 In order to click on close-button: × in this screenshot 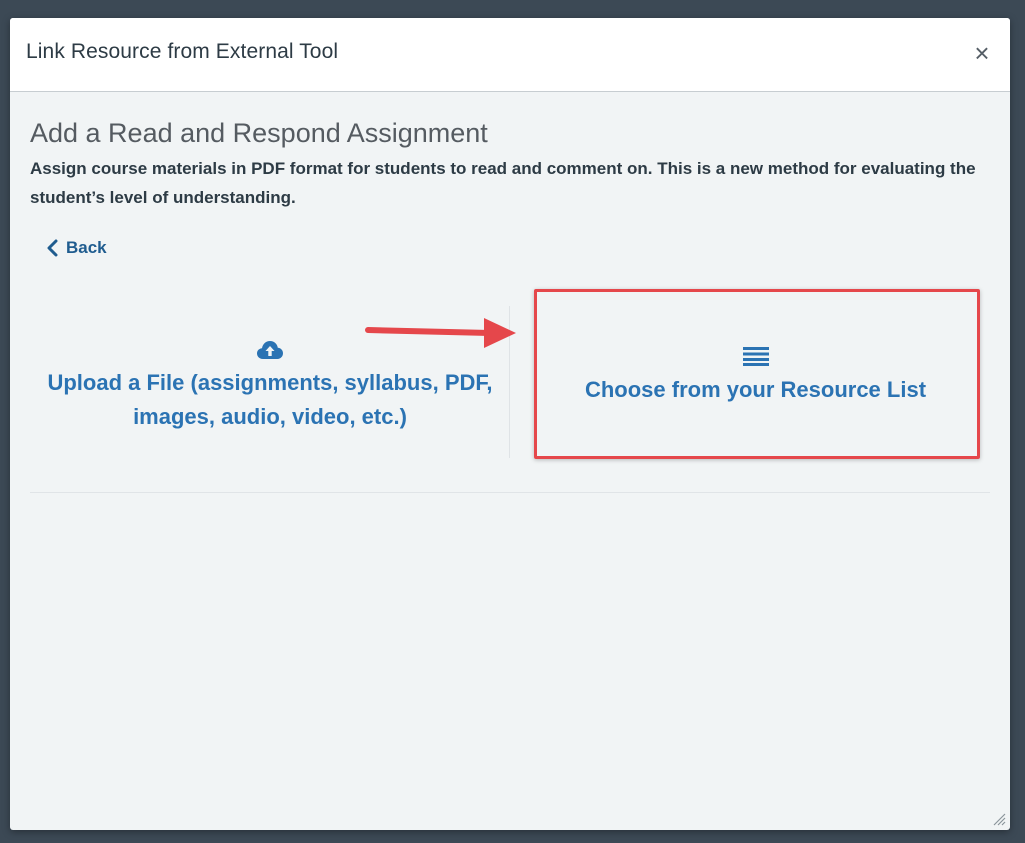, I will do `click(982, 53)`.